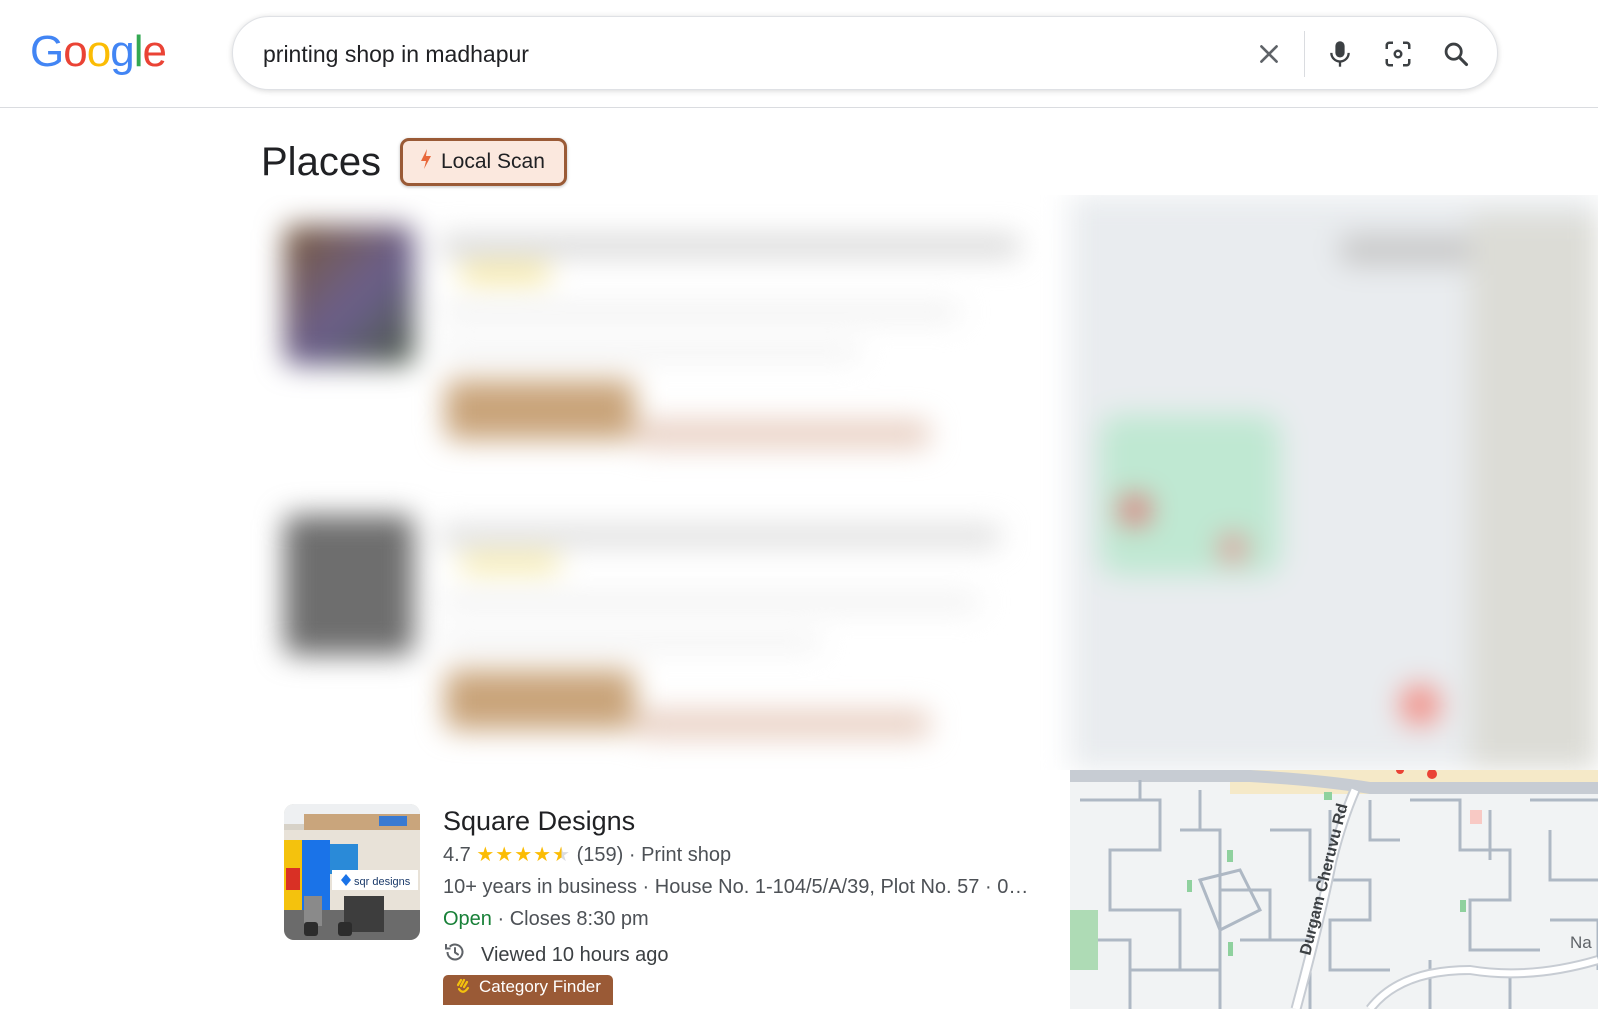 This screenshot has width=1598, height=1009. I want to click on viewed-history: Viewed 10 hours ago, so click(556, 955).